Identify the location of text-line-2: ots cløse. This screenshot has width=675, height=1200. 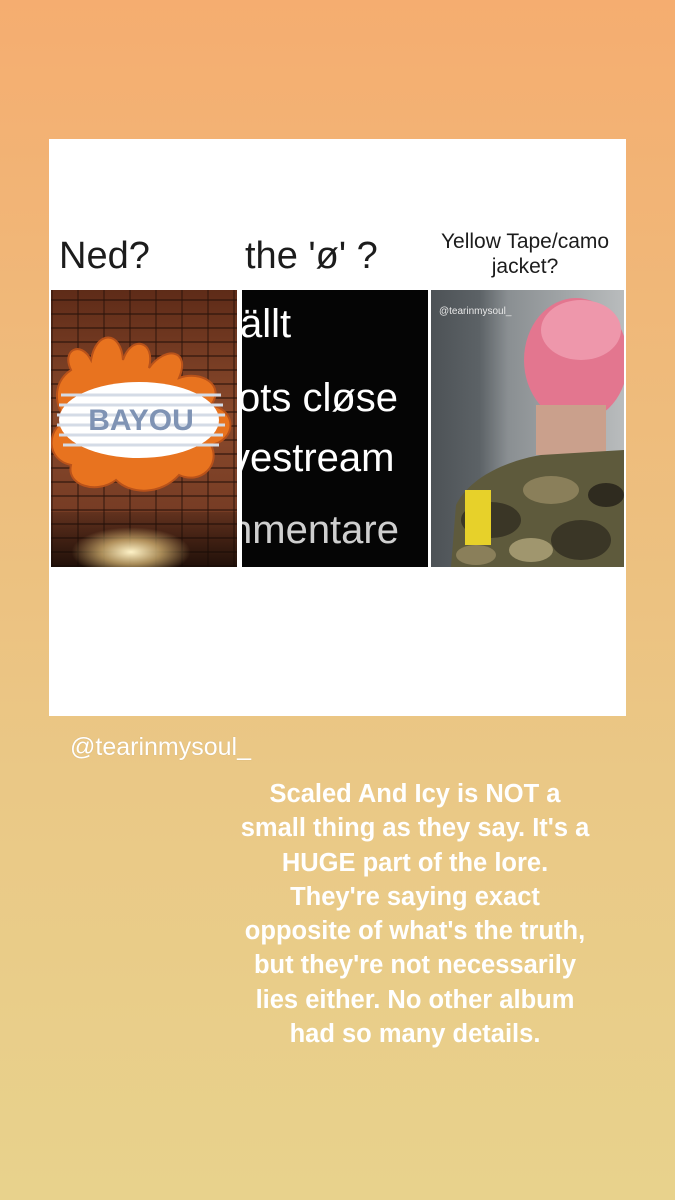
(320, 398).